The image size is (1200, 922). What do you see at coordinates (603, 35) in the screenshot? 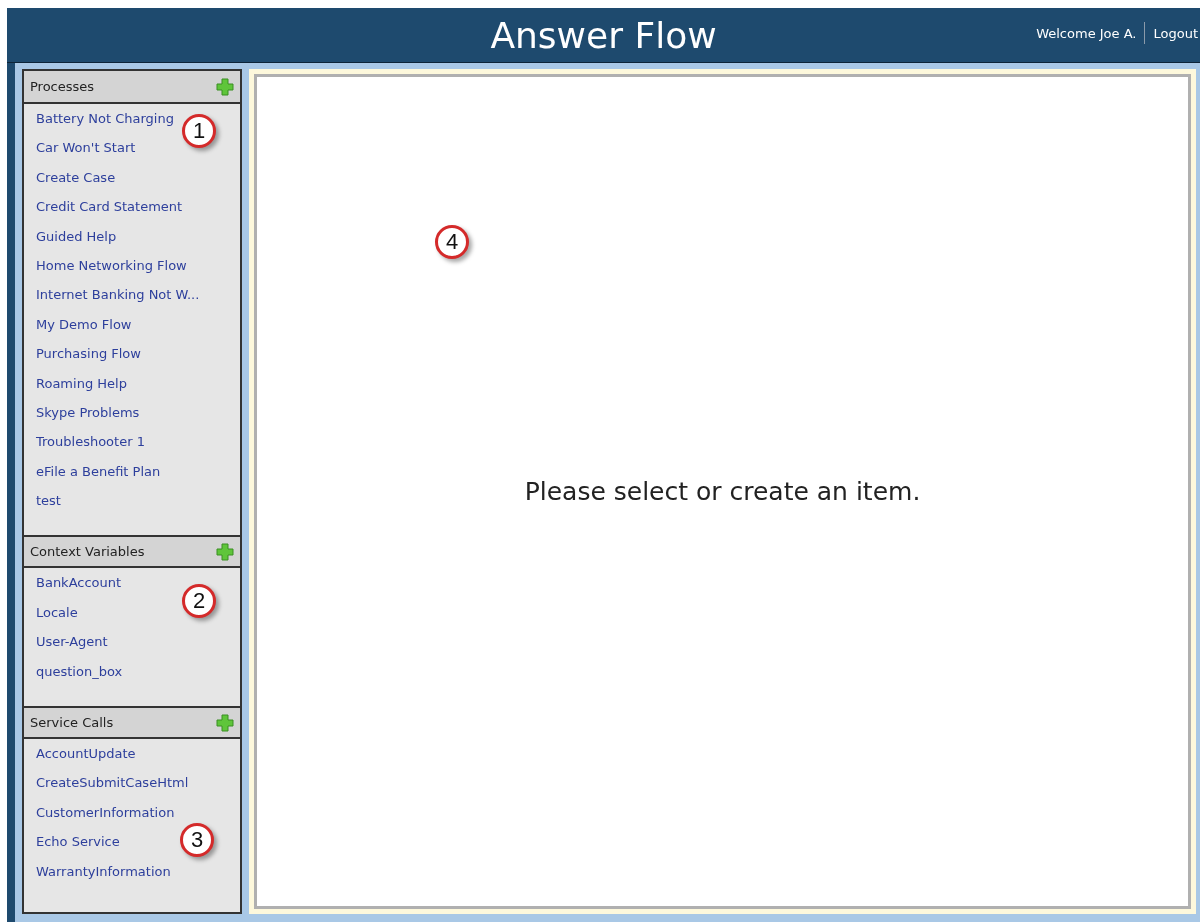
I see `app-title: Answer Flow` at bounding box center [603, 35].